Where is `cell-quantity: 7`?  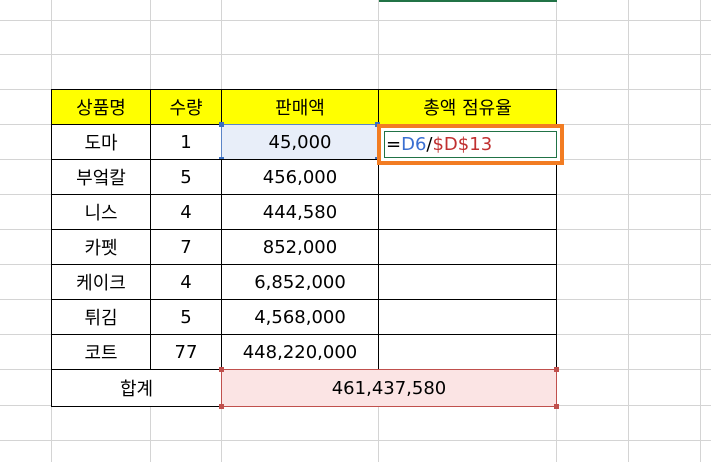 cell-quantity: 7 is located at coordinates (186, 247).